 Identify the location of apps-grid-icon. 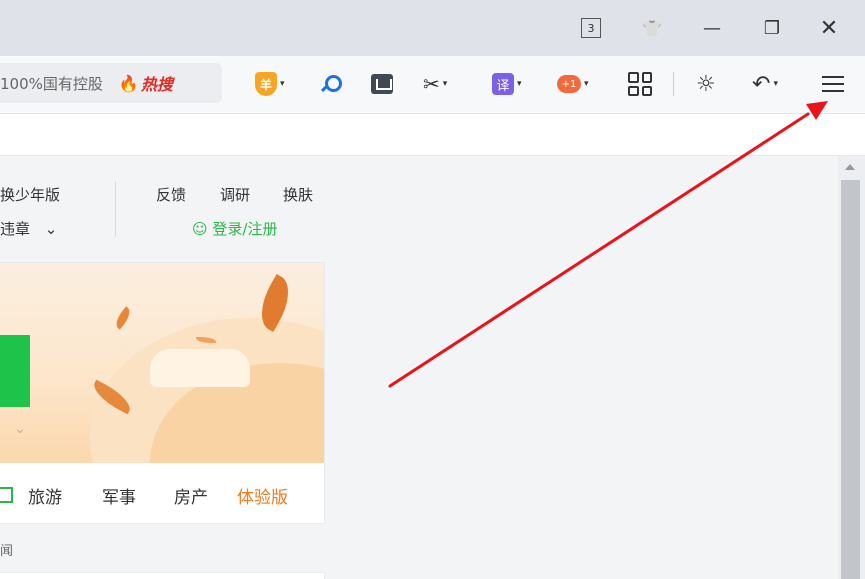
(640, 84).